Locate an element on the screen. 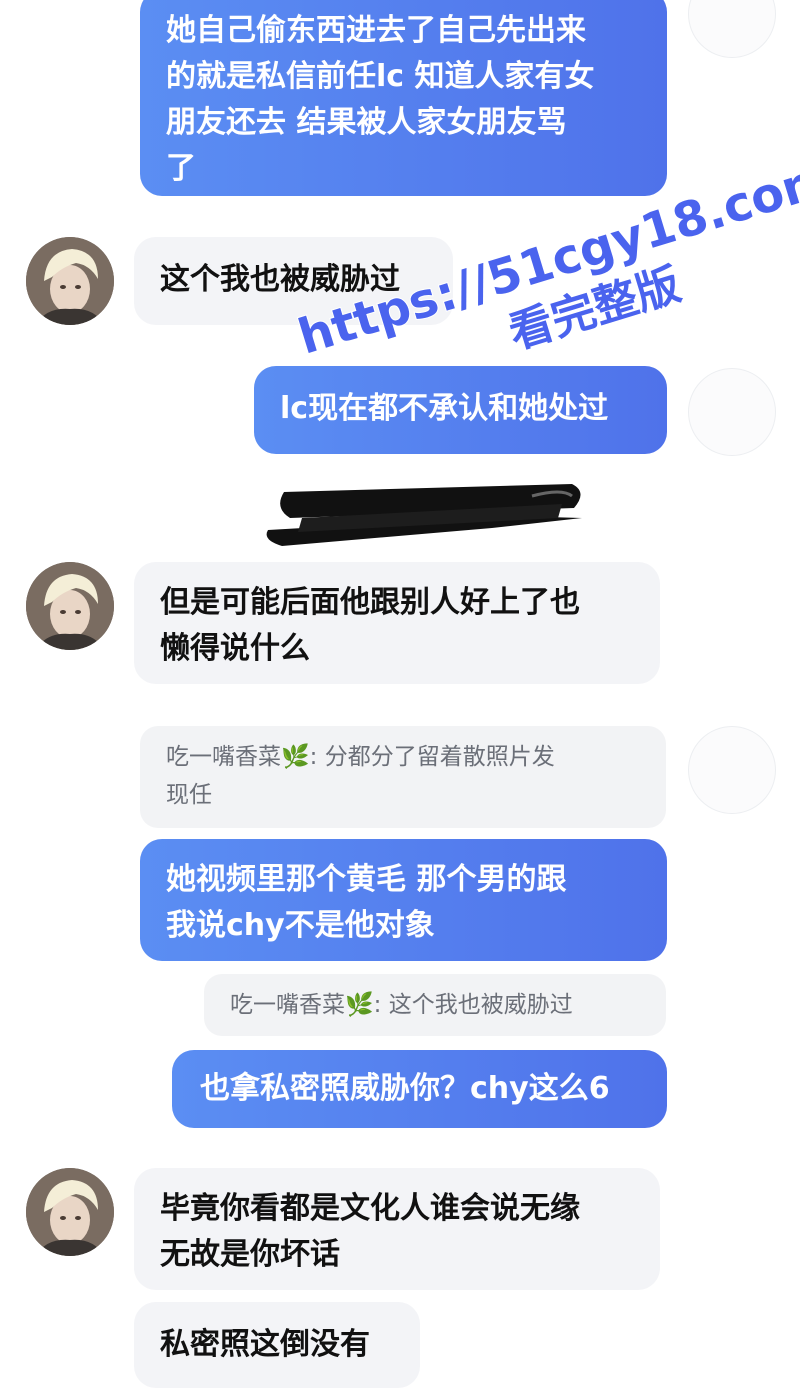 The height and width of the screenshot is (1388, 800). black-scribble-redaction-icon is located at coordinates (424, 515).